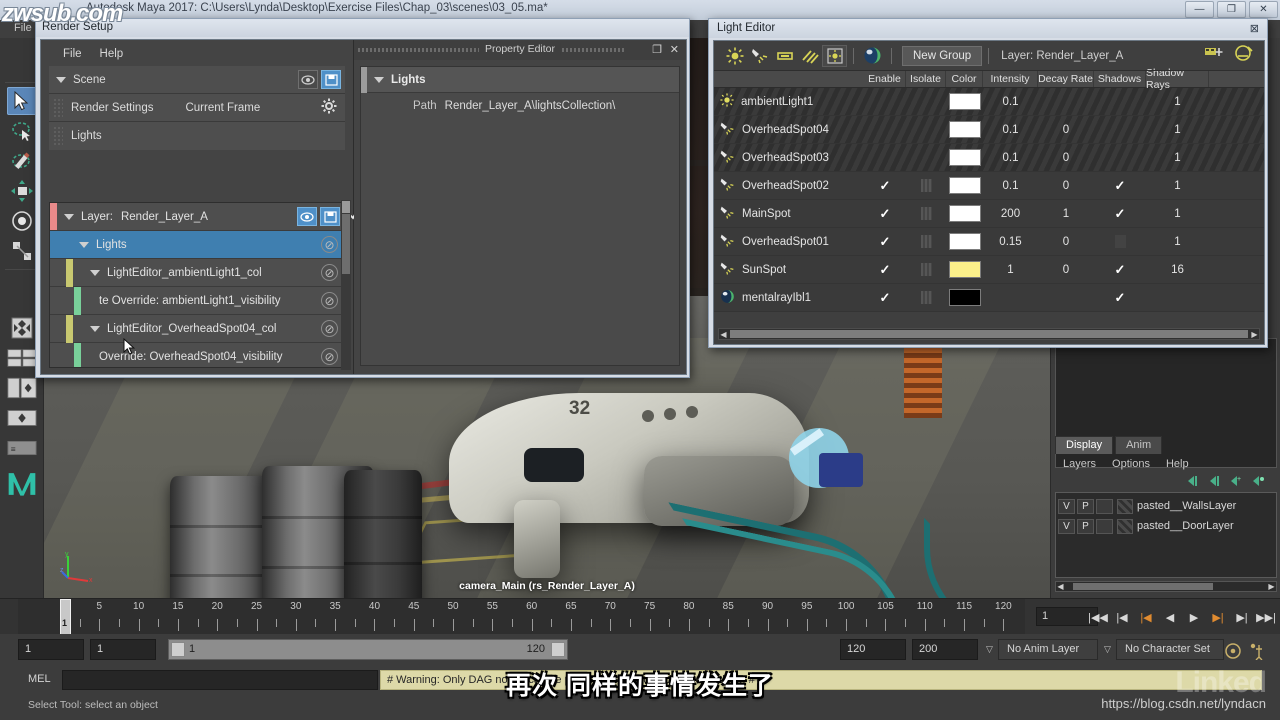 The height and width of the screenshot is (720, 1280). Describe the element at coordinates (1177, 79) in the screenshot. I see `column-header-shadow-rays: Shadow Rays` at that location.